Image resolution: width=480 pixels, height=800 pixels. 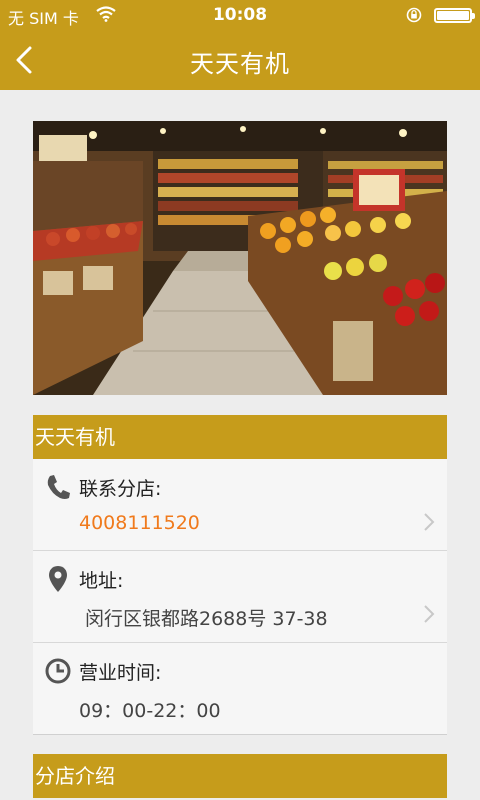 I want to click on map-pin-icon, so click(x=58, y=579).